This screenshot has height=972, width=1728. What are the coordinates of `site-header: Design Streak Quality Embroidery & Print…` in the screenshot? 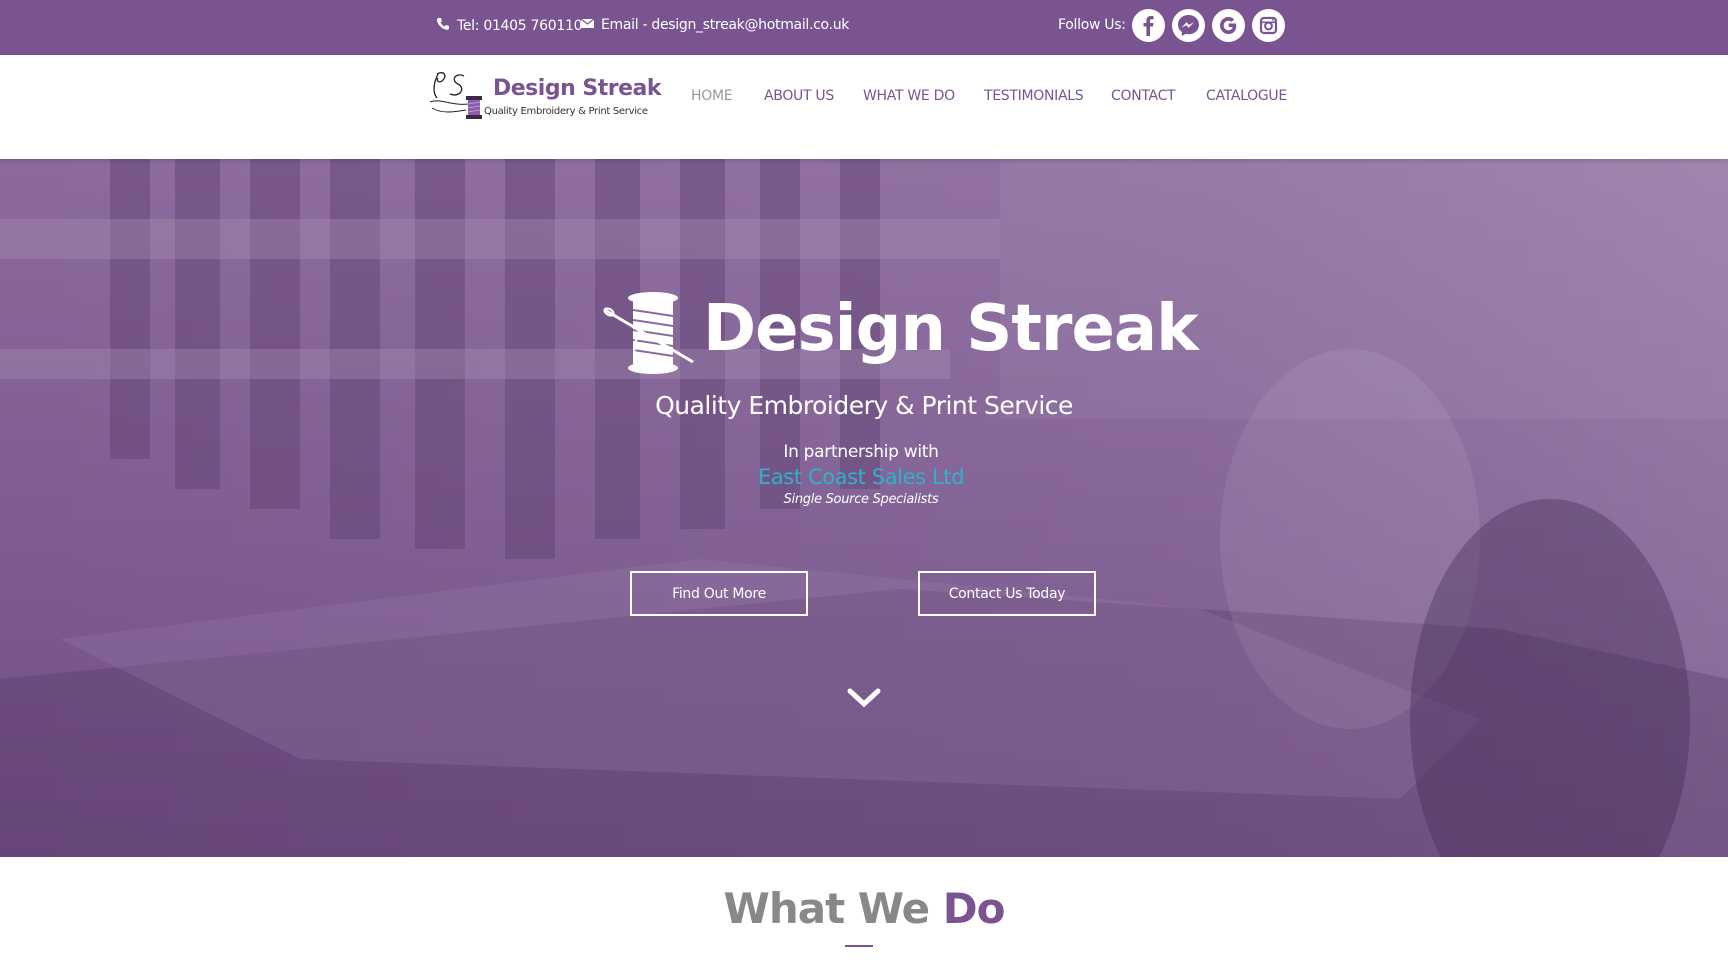 It's located at (864, 107).